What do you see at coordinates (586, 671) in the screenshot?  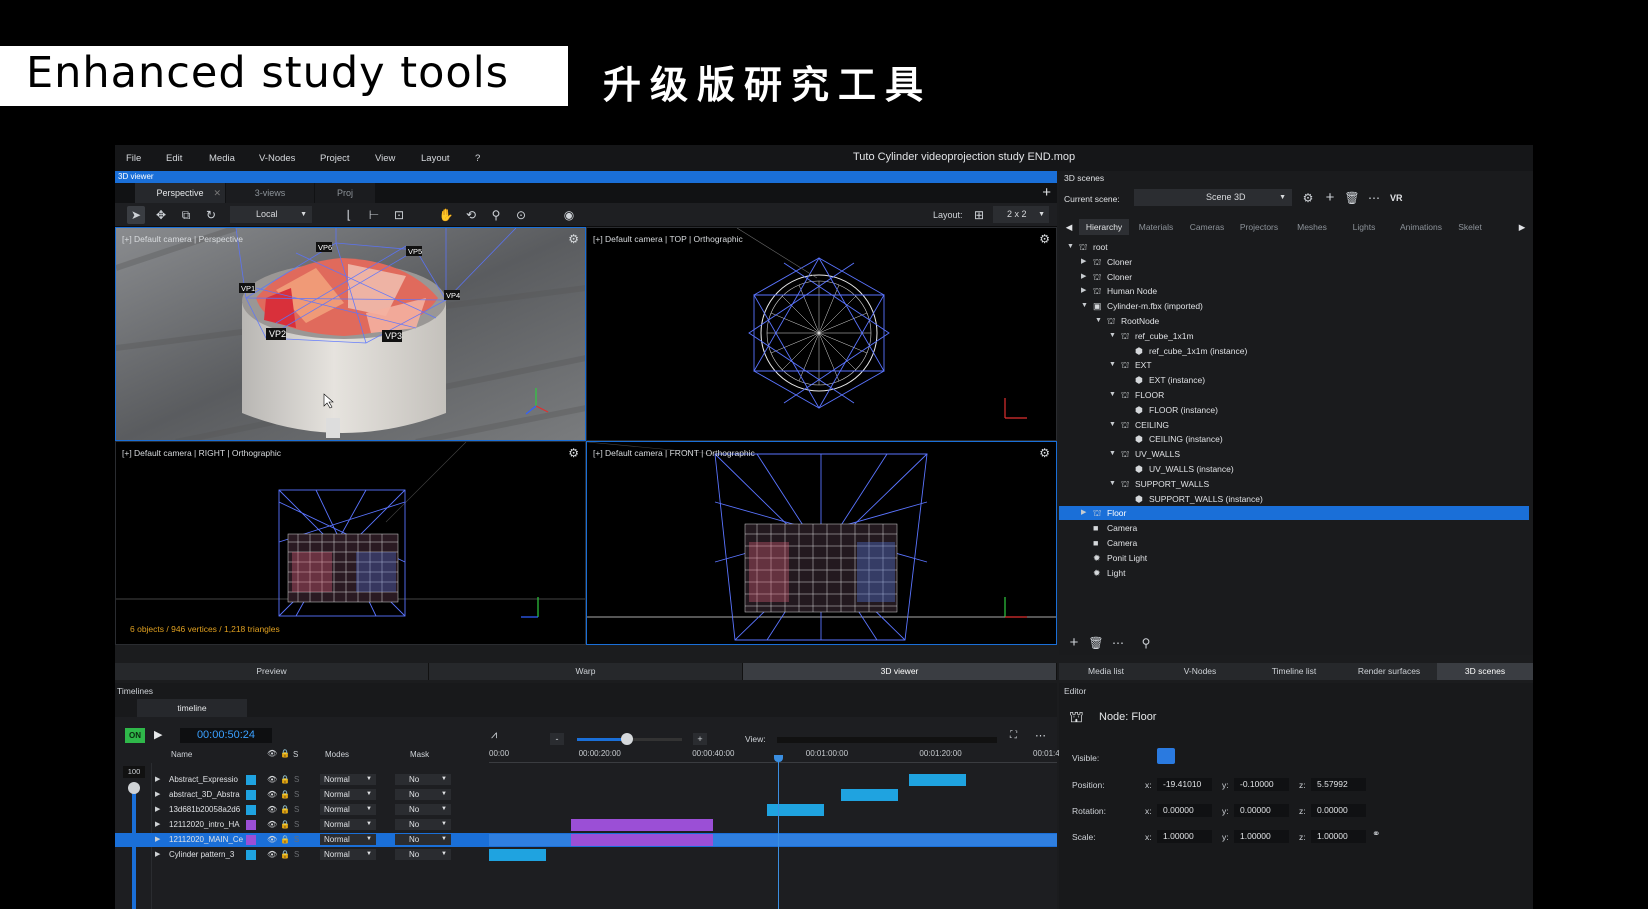 I see `tab-warp: Warp` at bounding box center [586, 671].